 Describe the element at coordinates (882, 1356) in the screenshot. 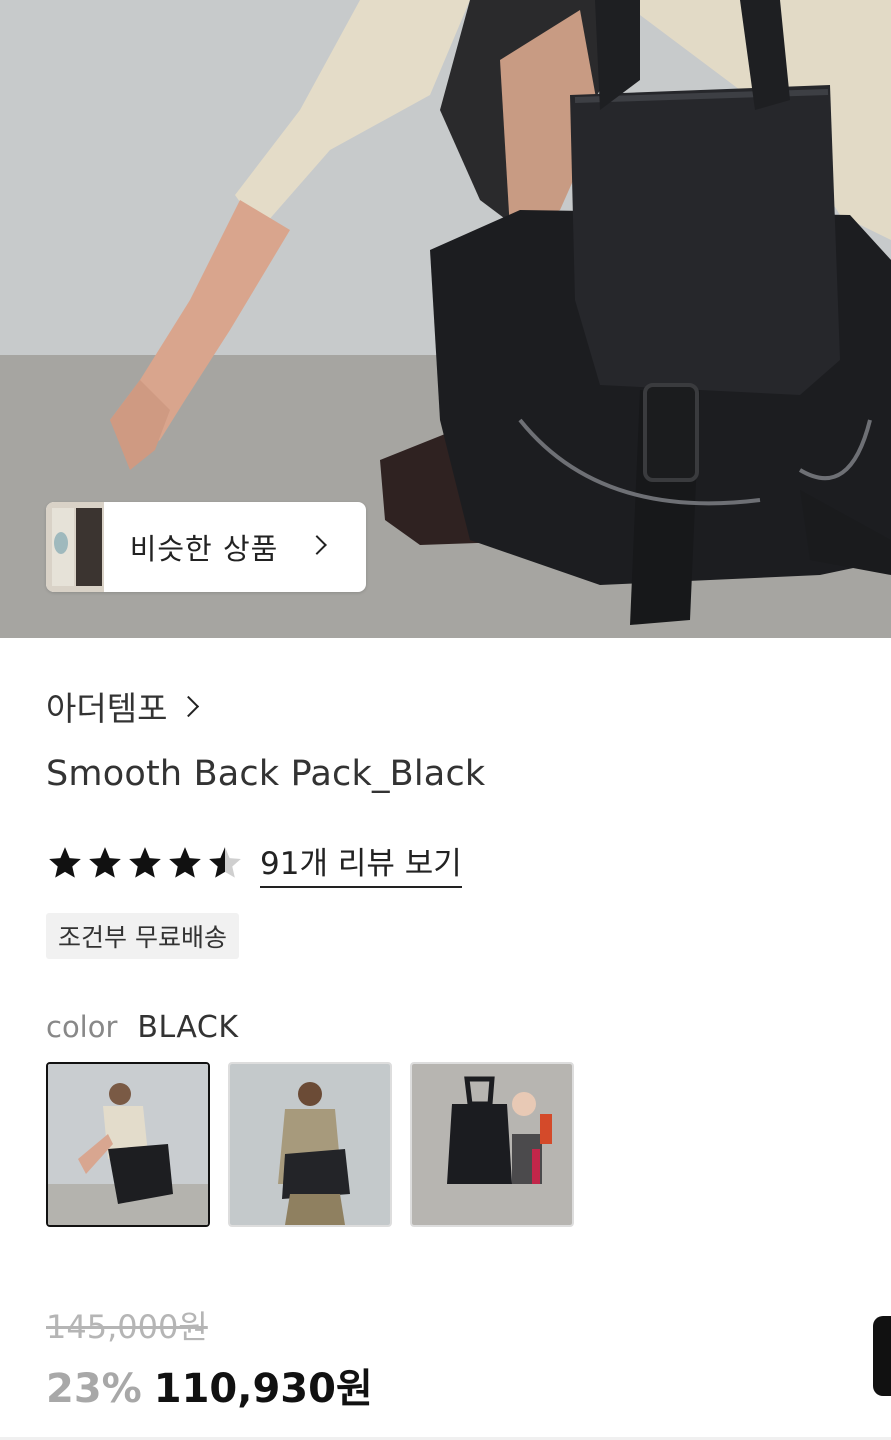

I see `floating-side-tab` at that location.